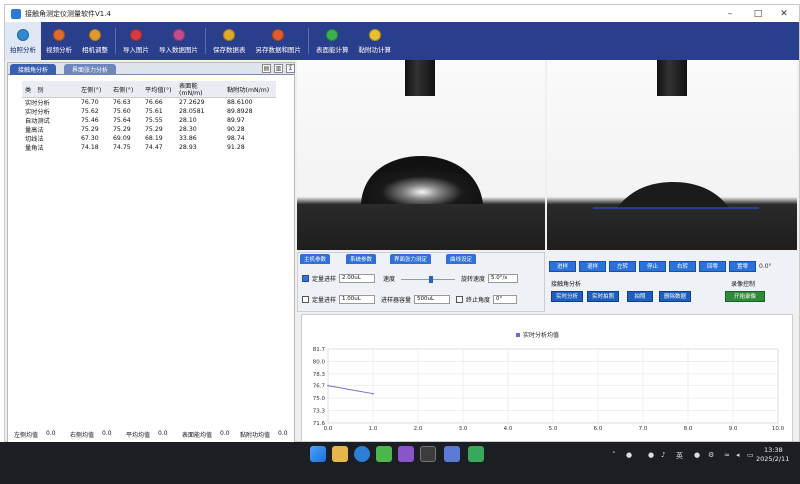 Image resolution: width=800 pixels, height=484 pixels. I want to click on start-recording-button: 开始录像, so click(745, 296).